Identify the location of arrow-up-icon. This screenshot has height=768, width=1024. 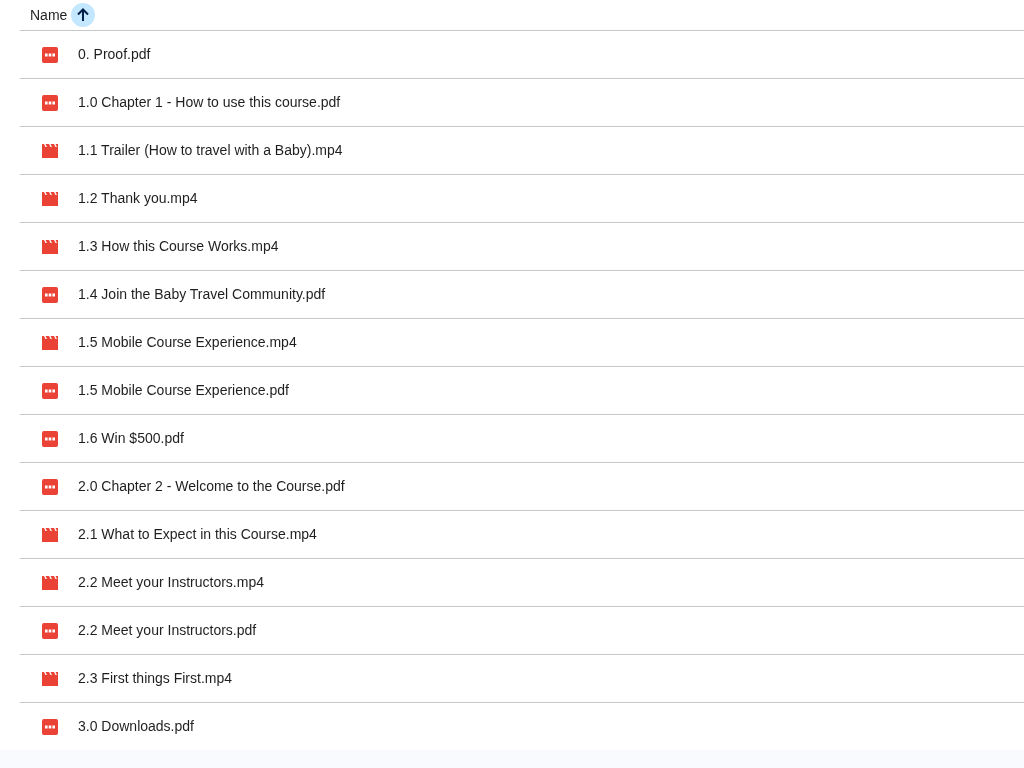
(83, 15).